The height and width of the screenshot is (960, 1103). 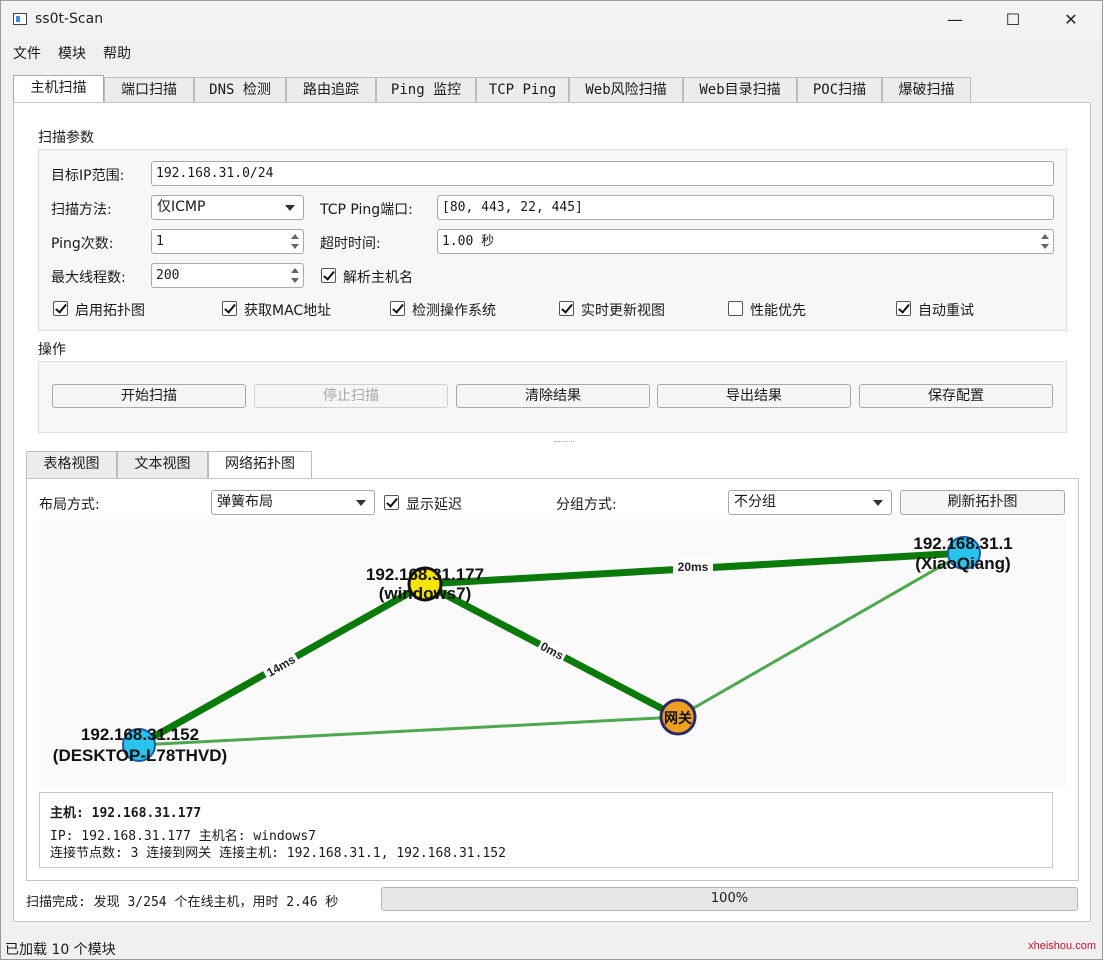 I want to click on scan-method-value: 仅ICMP, so click(x=181, y=207).